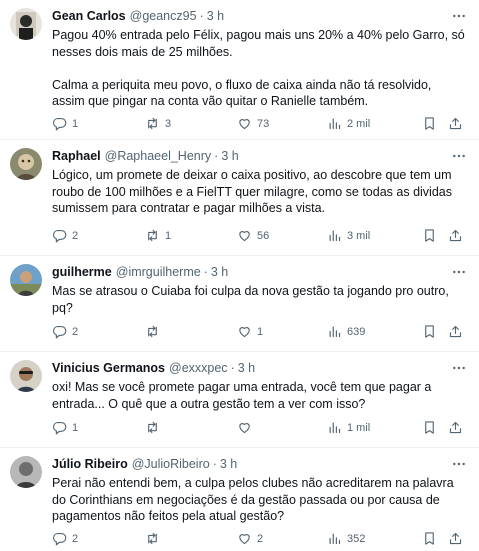 This screenshot has height=551, width=479. I want to click on user-handle: @geancz95, so click(163, 16).